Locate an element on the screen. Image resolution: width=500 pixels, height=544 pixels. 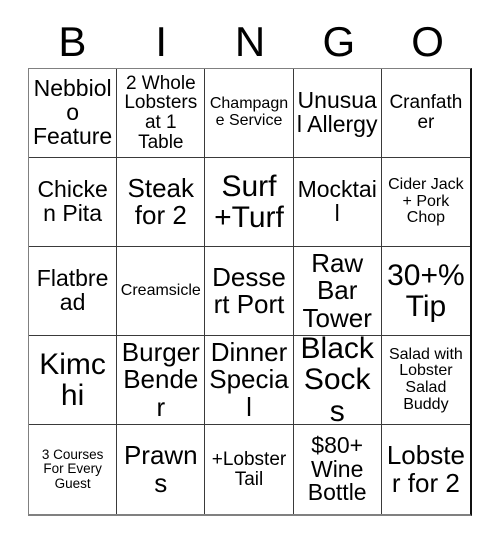
header-letter-i: I is located at coordinates (161, 41).